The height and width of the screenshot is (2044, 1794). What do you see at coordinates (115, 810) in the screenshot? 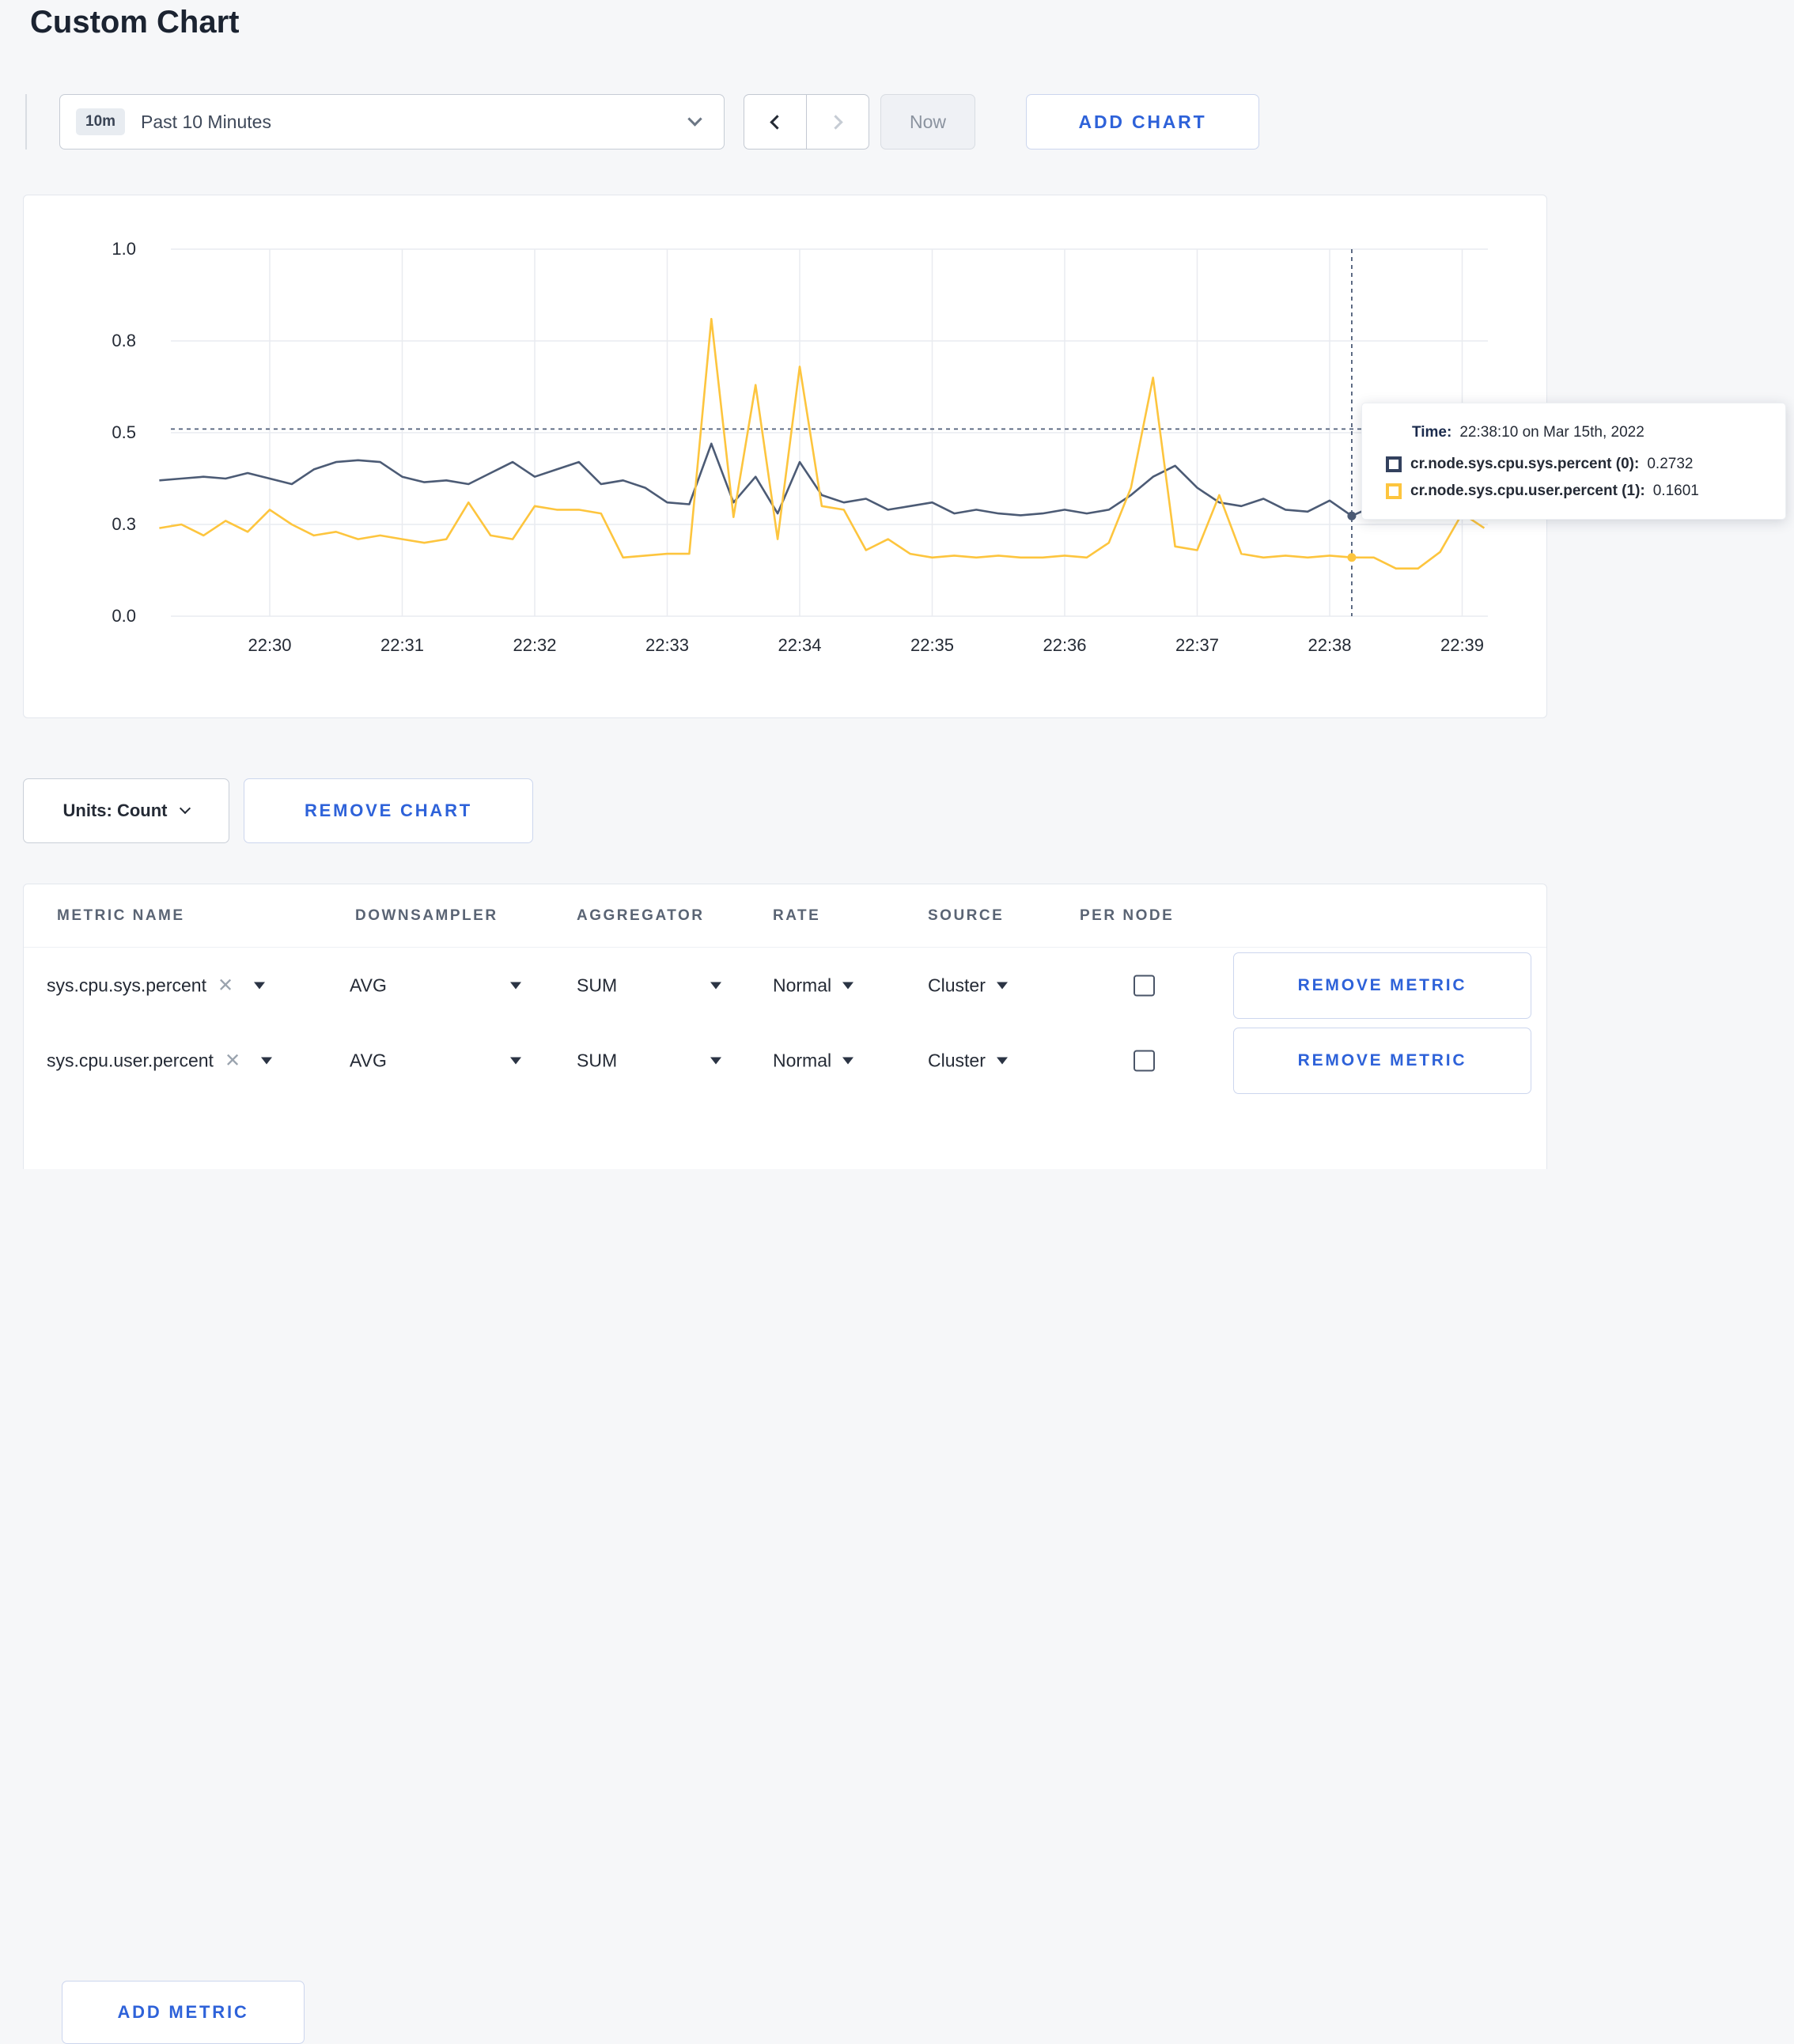
I see `units-label: Units: Count` at bounding box center [115, 810].